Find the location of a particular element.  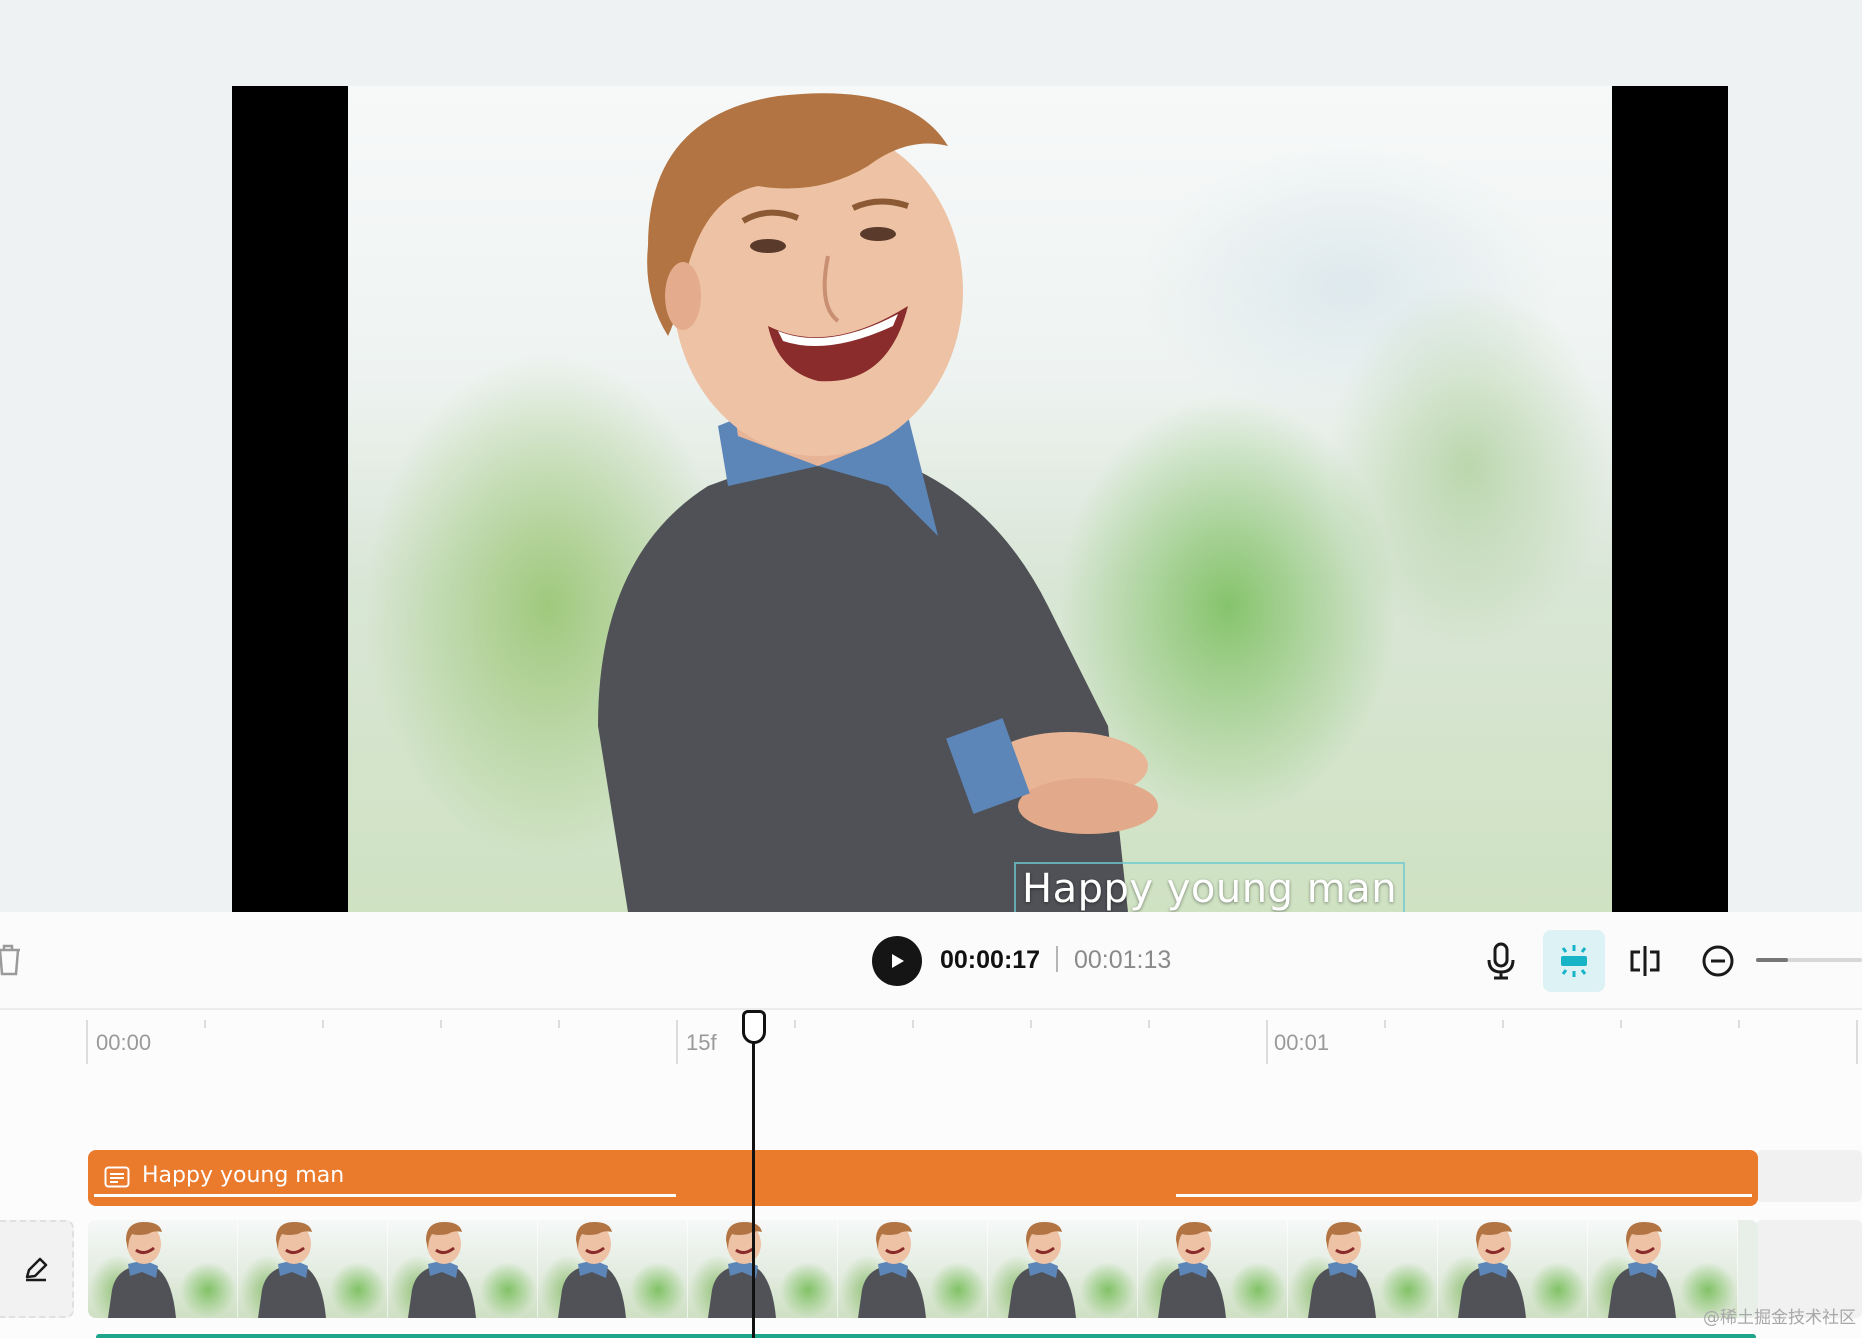

zoom-out-button is located at coordinates (1718, 961).